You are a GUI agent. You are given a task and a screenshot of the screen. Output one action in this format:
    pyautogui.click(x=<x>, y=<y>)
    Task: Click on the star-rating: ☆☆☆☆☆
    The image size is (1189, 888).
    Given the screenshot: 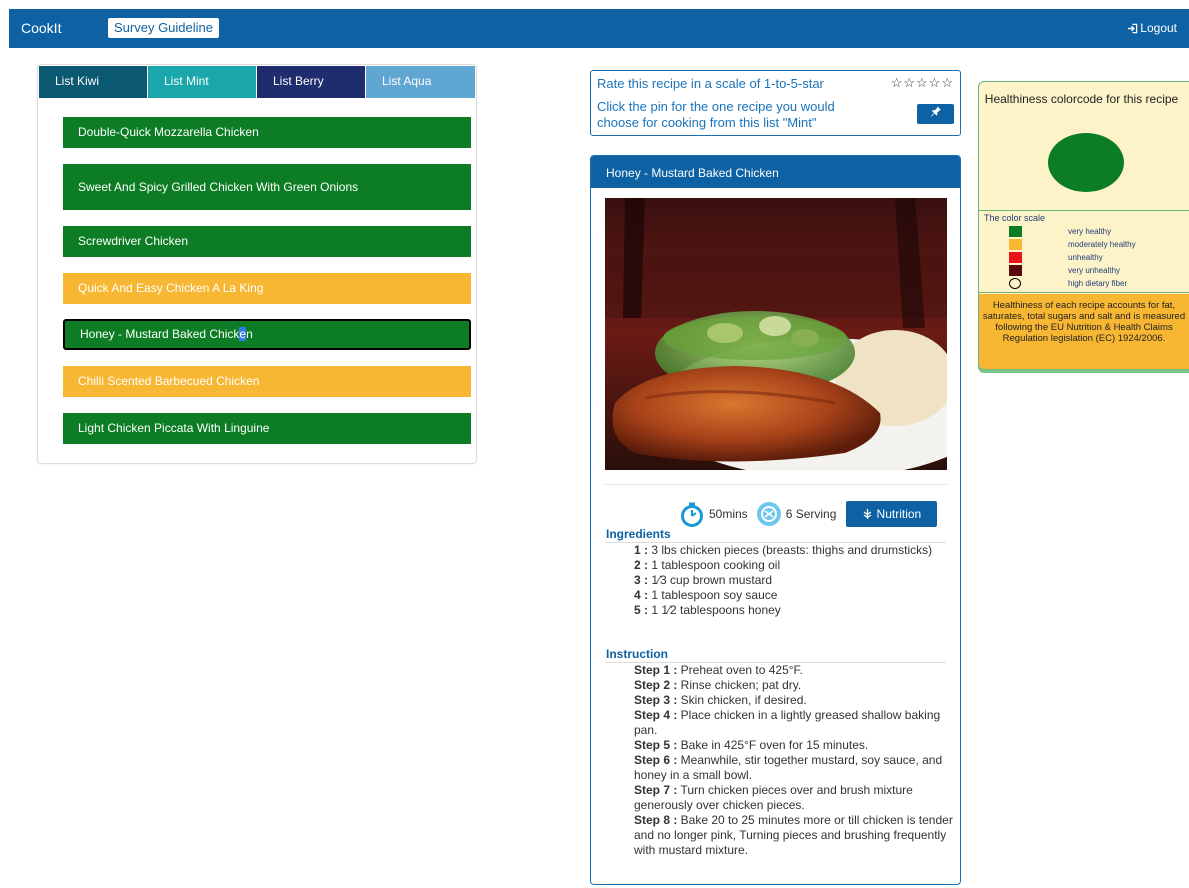 What is the action you would take?
    pyautogui.click(x=922, y=83)
    